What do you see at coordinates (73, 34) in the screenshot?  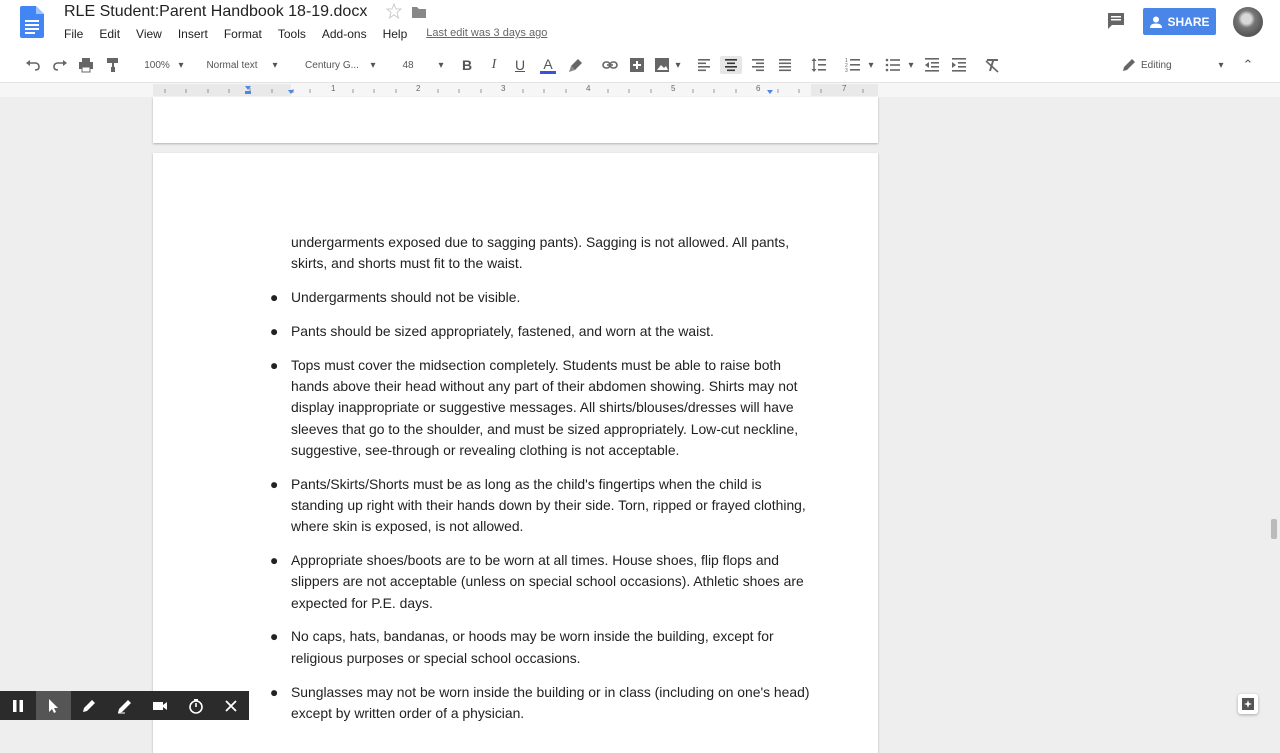 I see `menu-file: File` at bounding box center [73, 34].